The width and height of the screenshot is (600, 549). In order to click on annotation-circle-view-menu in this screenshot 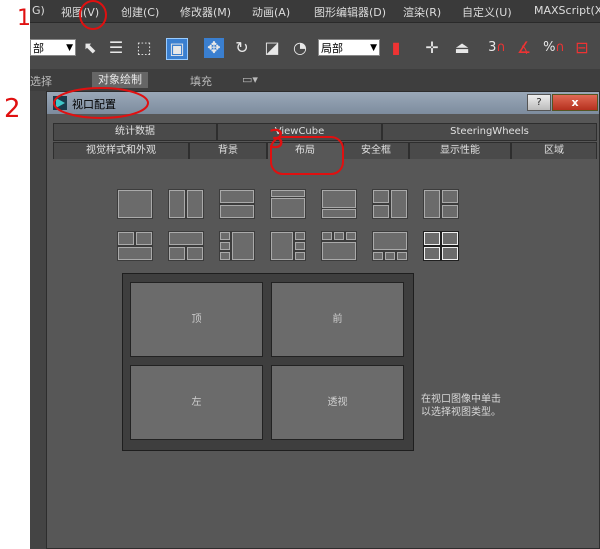, I will do `click(93, 15)`.